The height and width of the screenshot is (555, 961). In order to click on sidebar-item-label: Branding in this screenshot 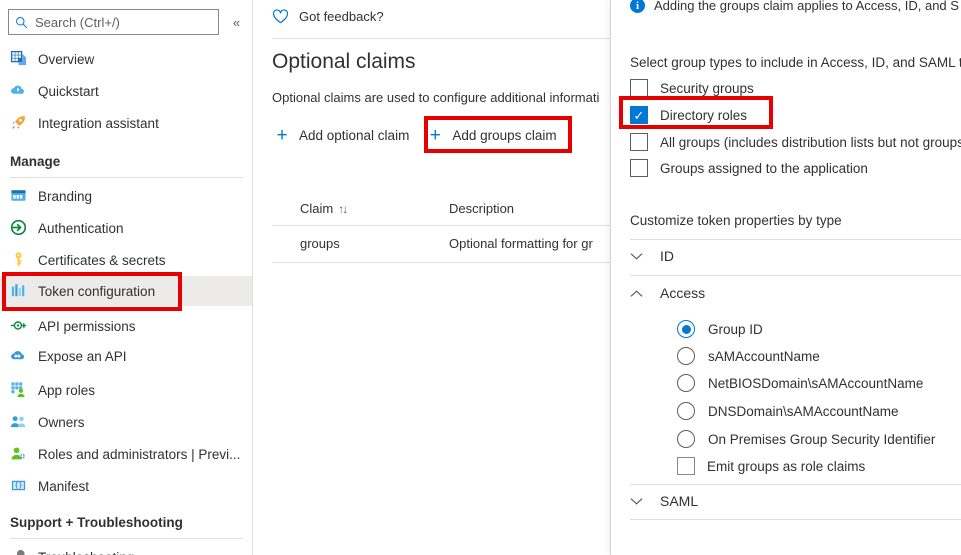, I will do `click(65, 196)`.